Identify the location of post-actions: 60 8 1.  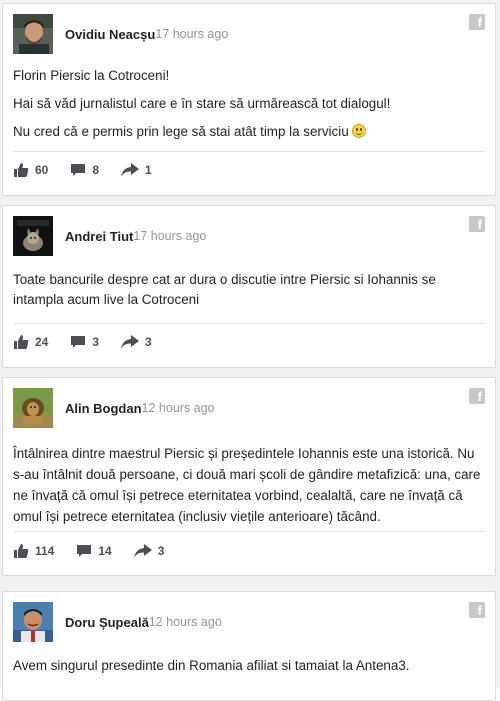
(93, 170).